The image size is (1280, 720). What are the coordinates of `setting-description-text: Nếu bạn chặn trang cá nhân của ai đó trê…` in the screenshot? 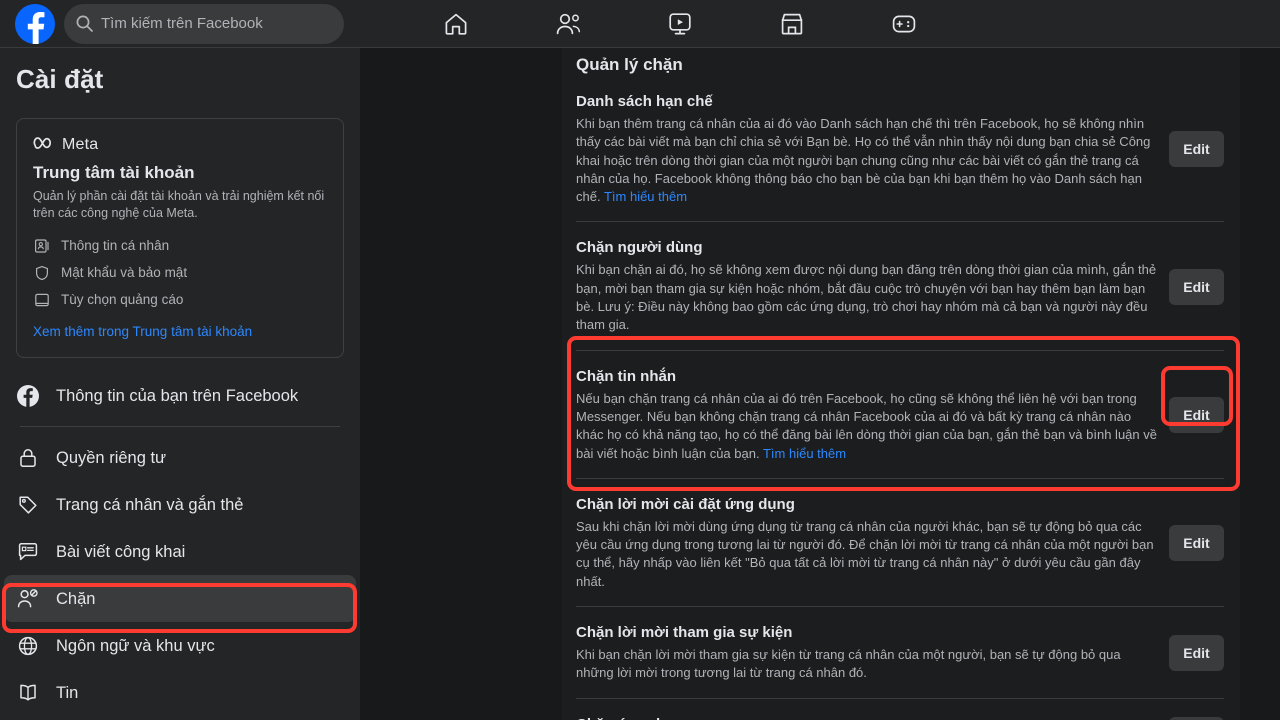 It's located at (866, 425).